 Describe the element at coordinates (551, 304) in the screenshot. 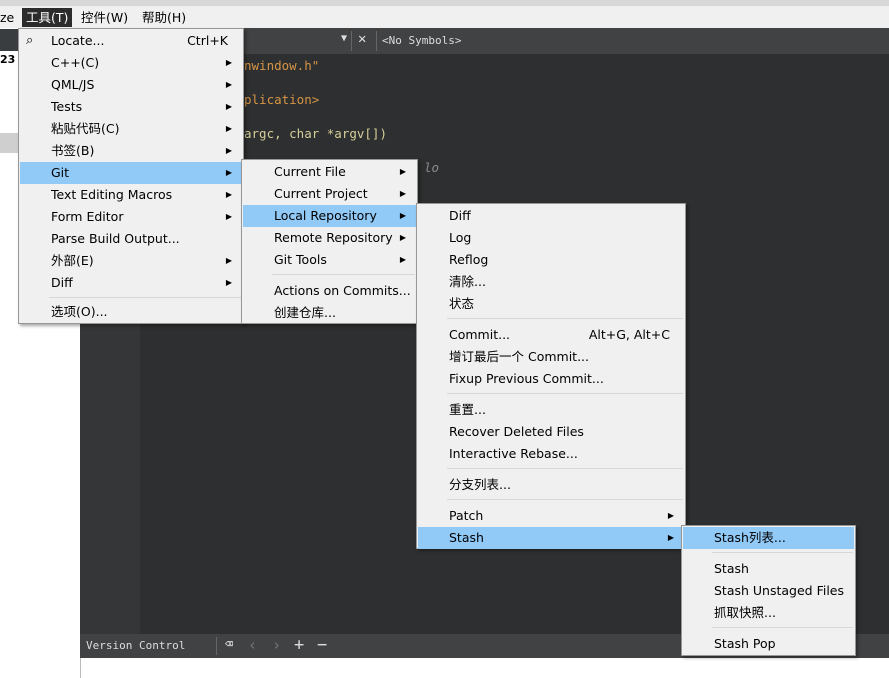

I see `menu-item-status: 状态` at that location.